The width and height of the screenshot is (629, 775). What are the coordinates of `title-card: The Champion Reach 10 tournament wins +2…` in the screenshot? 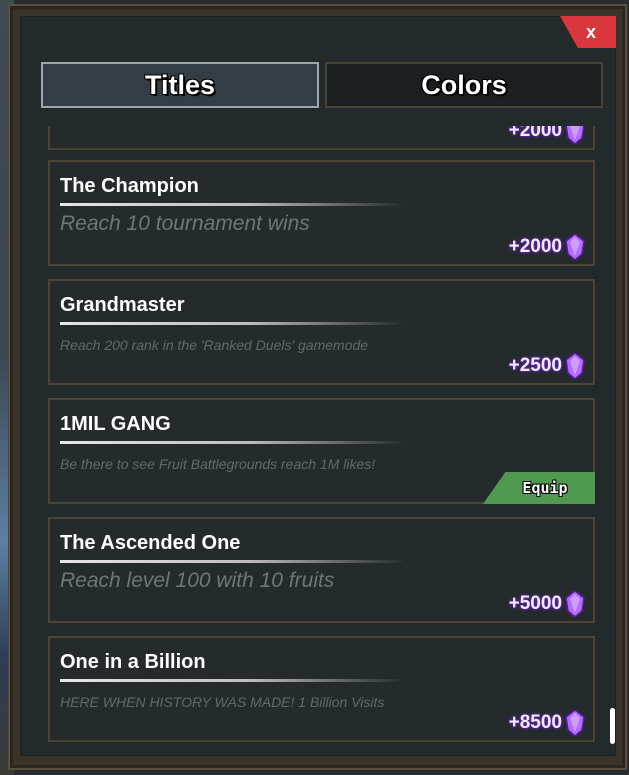 It's located at (321, 213).